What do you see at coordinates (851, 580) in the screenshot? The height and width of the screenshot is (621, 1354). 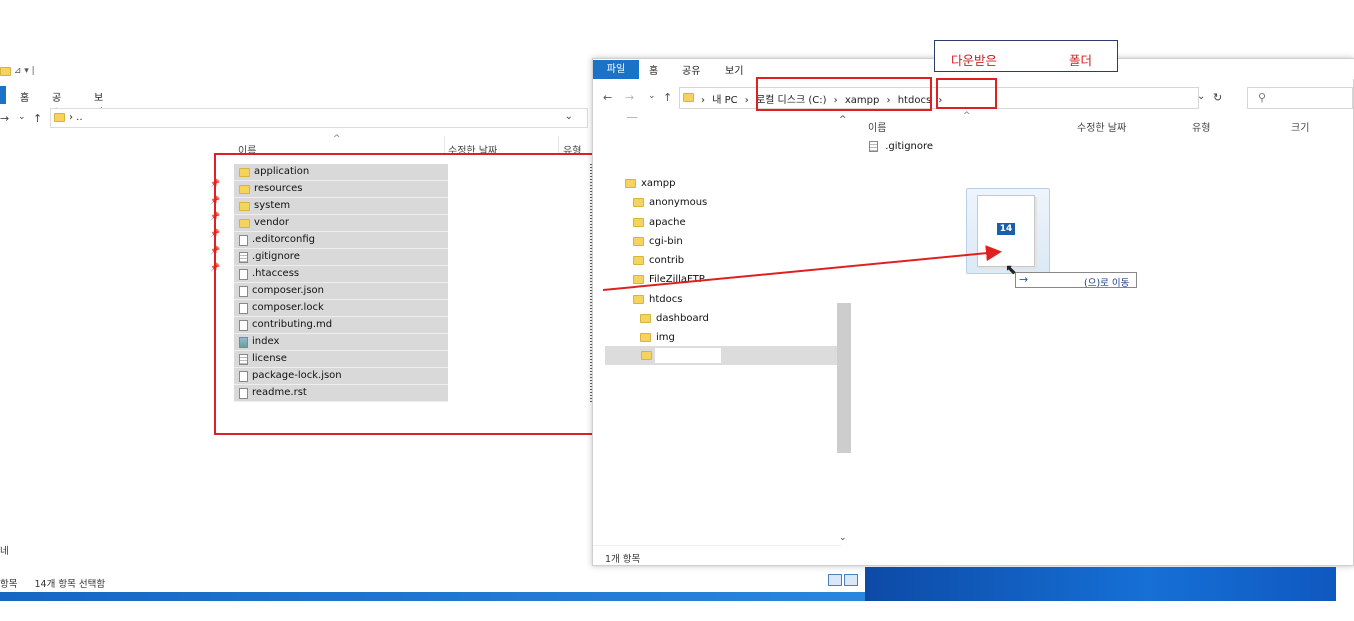 I see `large-icons-view-icon` at bounding box center [851, 580].